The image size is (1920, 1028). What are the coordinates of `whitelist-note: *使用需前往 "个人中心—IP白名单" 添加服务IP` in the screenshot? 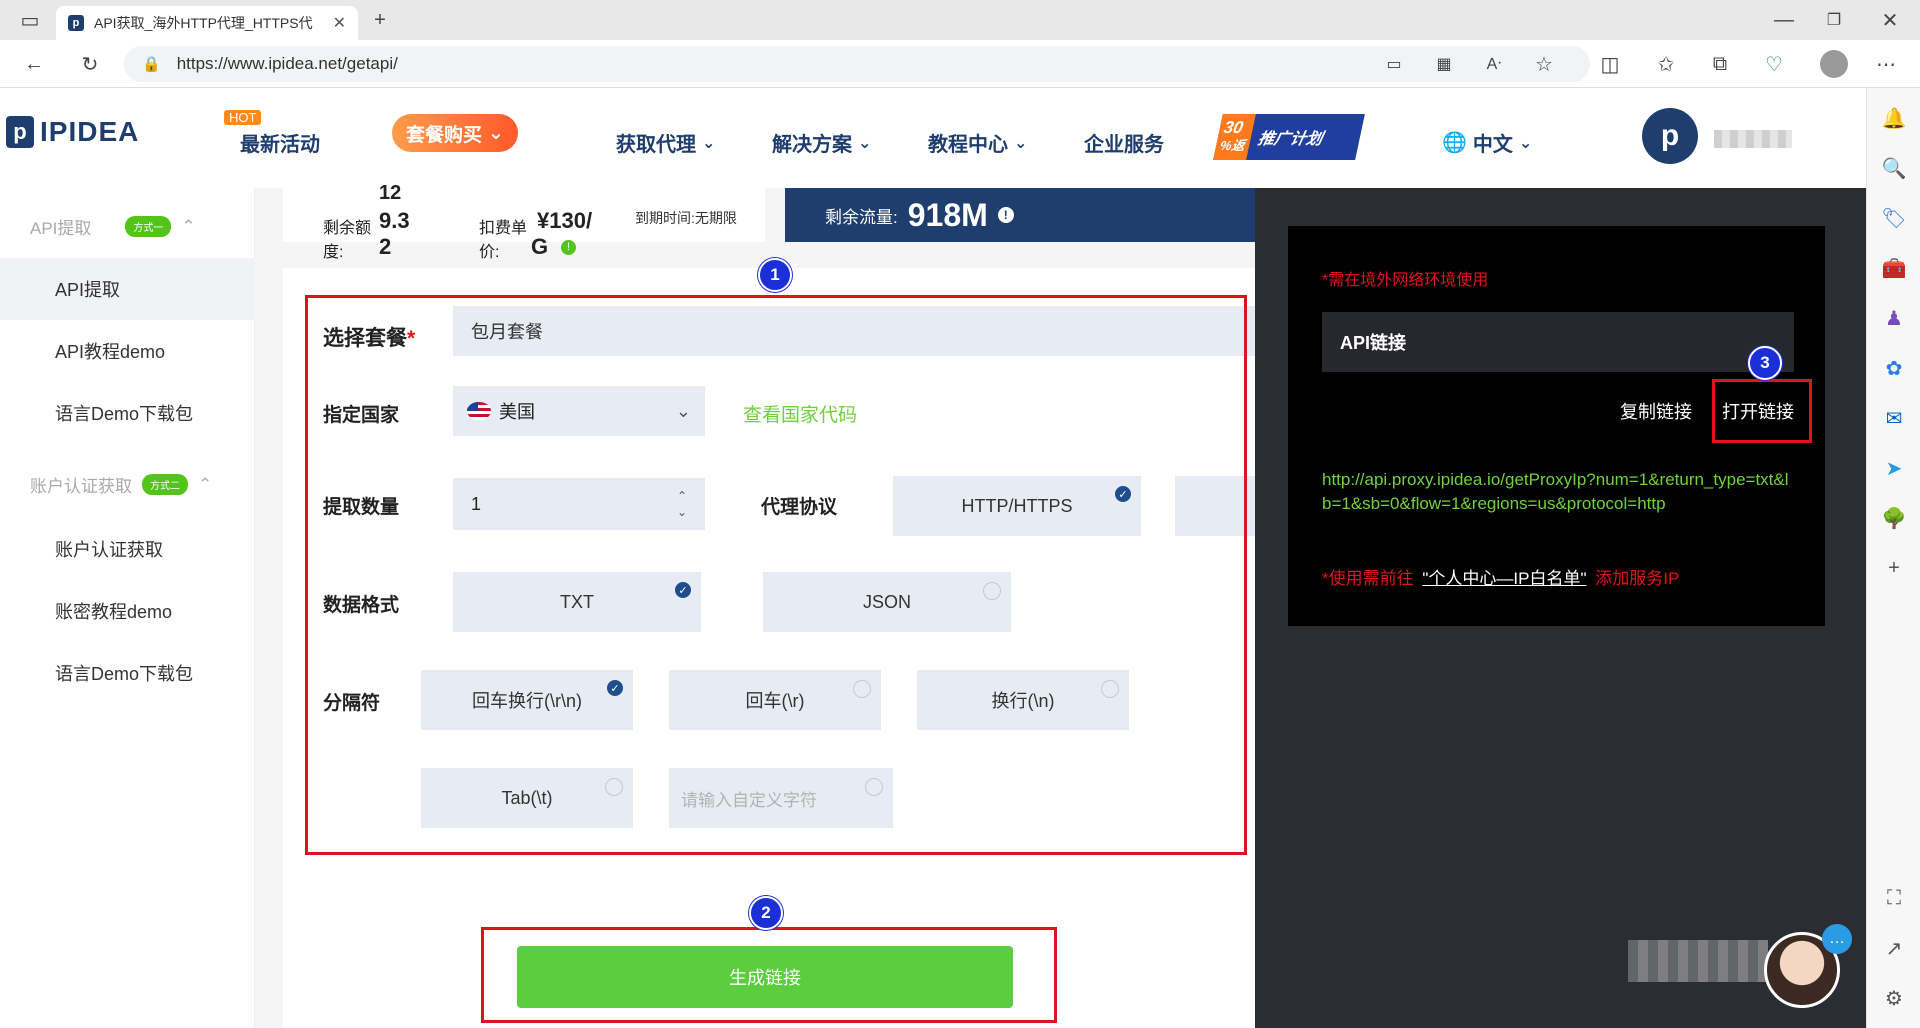 It's located at (1501, 578).